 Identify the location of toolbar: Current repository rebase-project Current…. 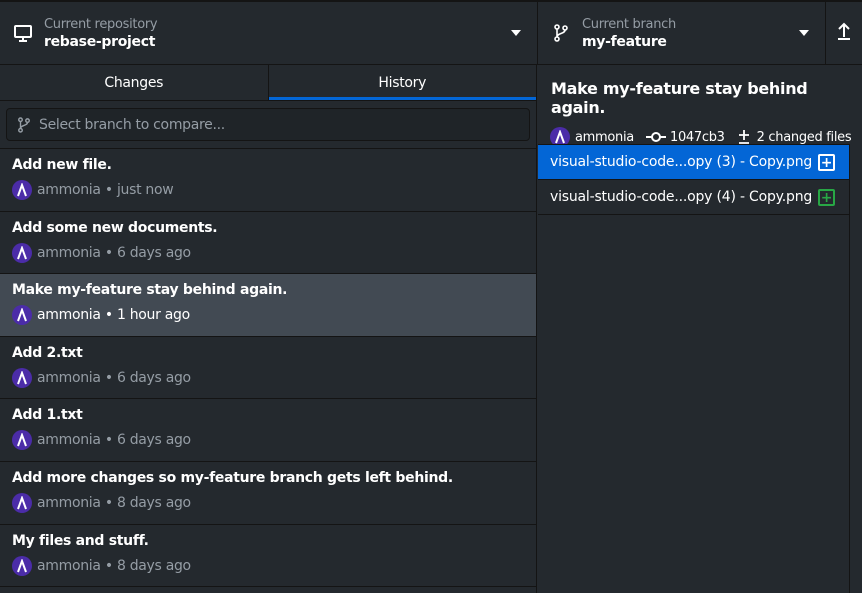
(431, 32).